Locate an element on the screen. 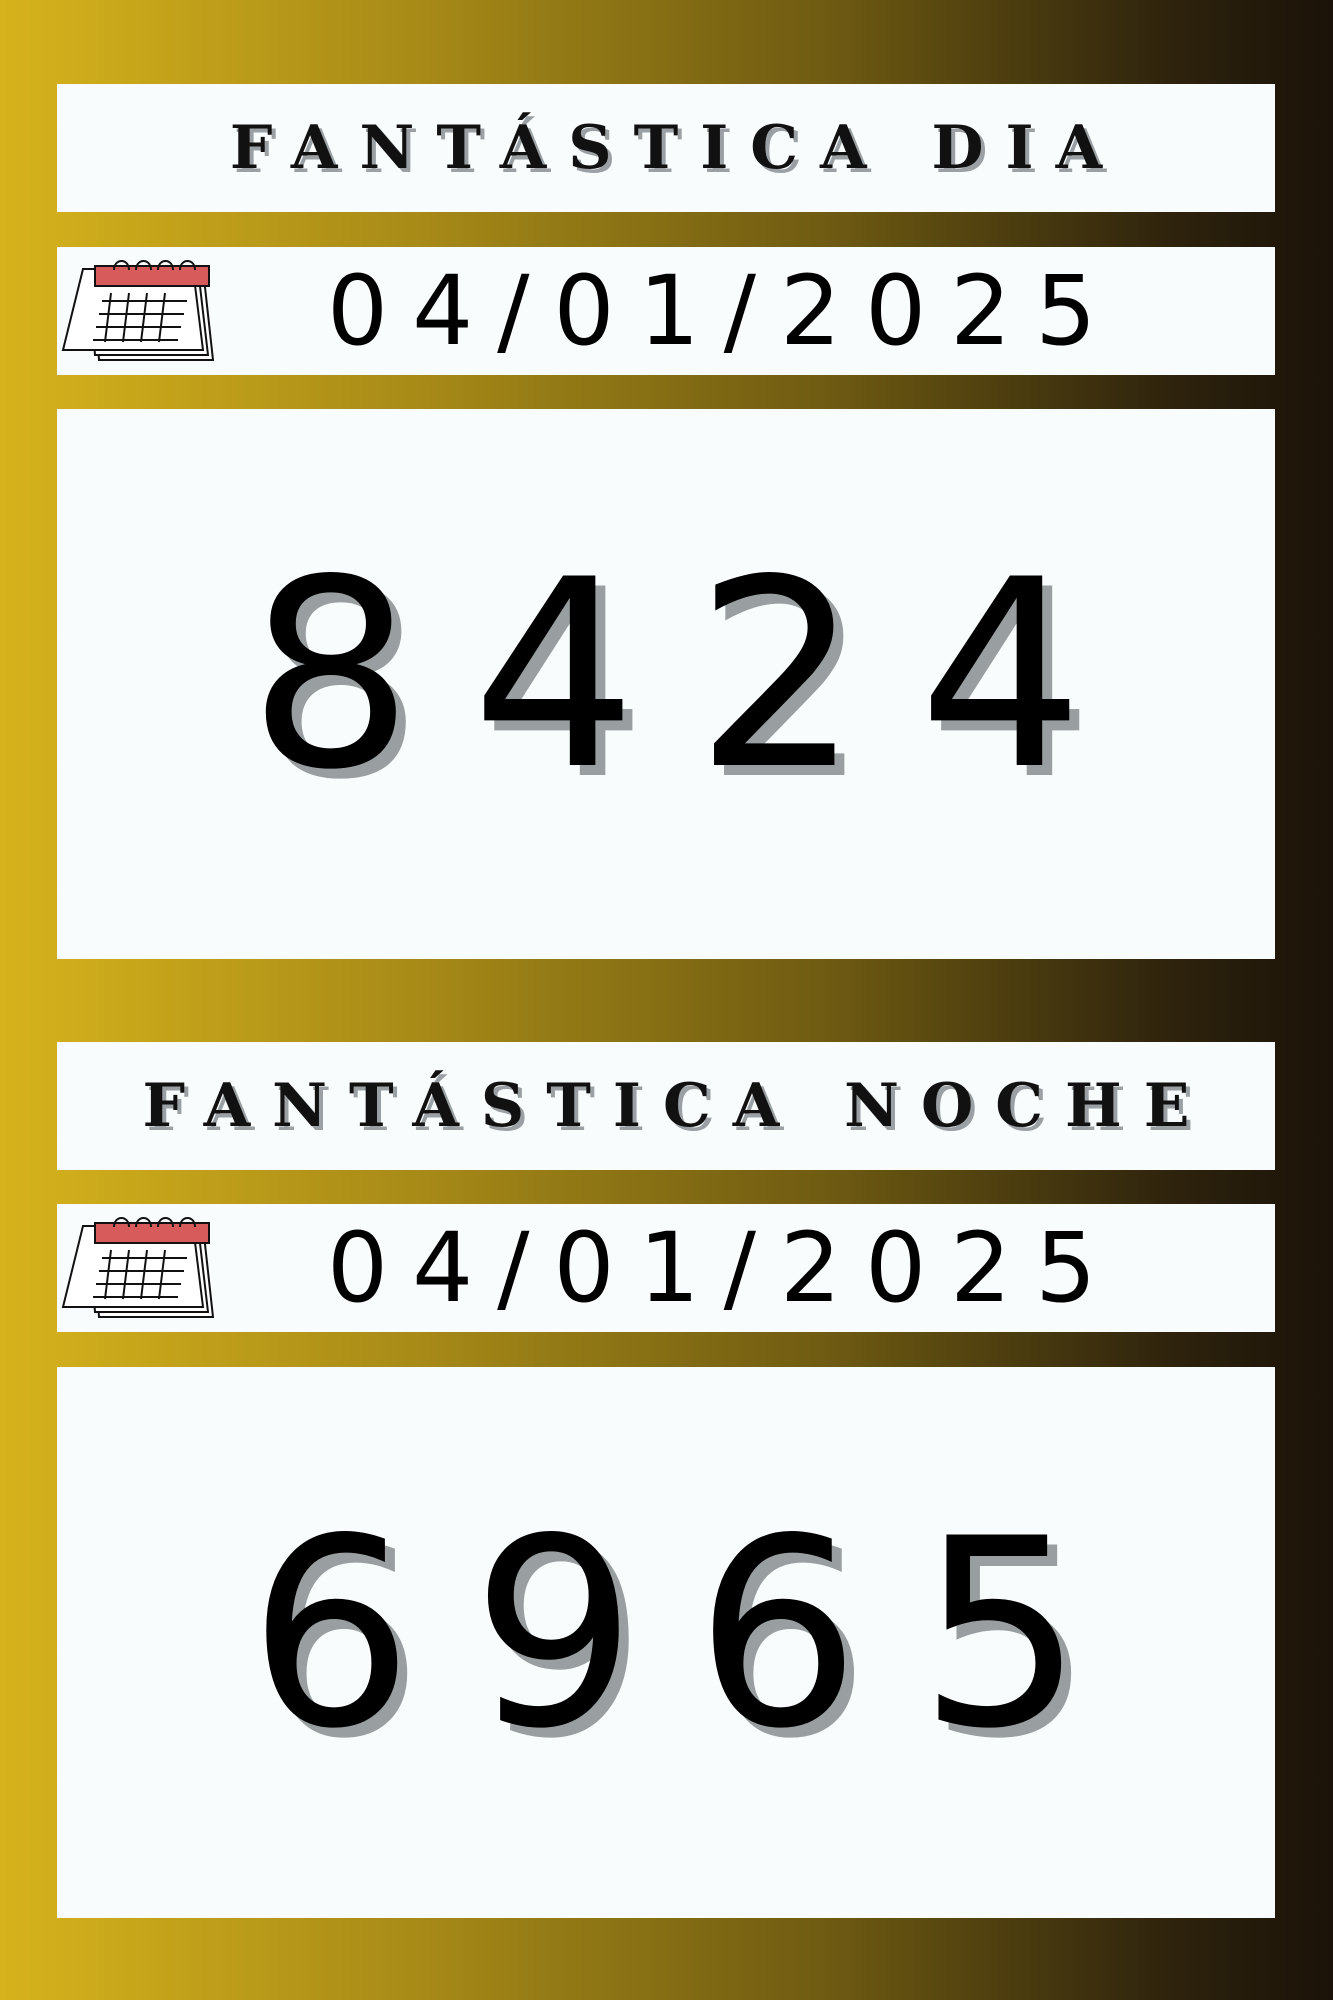  noche-title: FANTÁSTICA NOCHE is located at coordinates (677, 1106).